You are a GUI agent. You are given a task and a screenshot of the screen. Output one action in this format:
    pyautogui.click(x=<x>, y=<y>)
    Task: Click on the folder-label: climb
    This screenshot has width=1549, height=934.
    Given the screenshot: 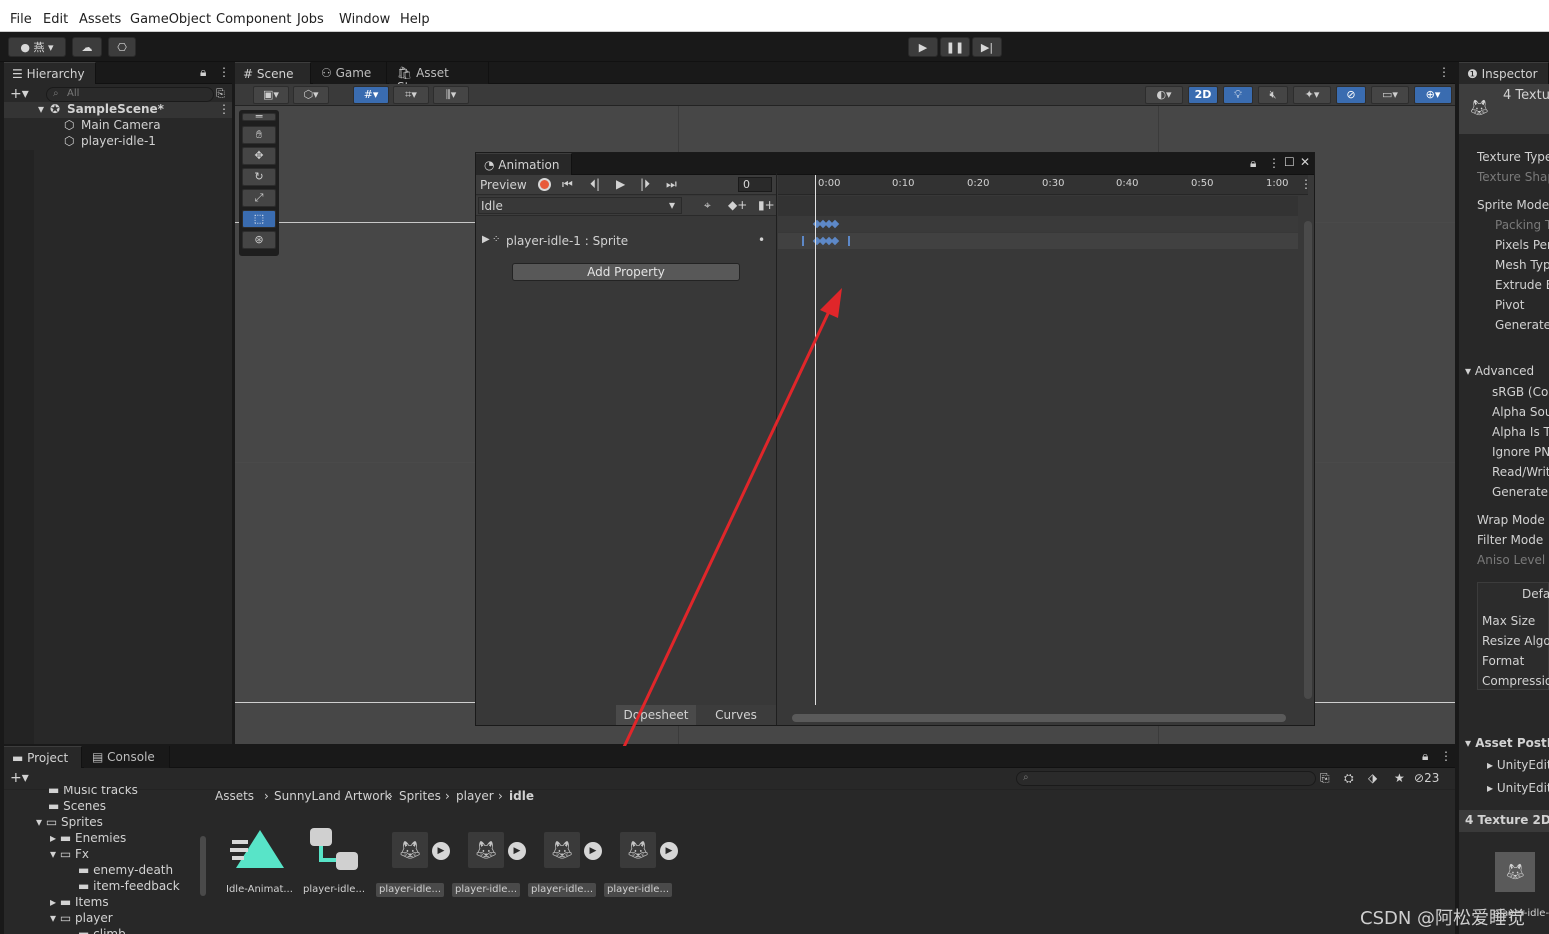 What is the action you would take?
    pyautogui.click(x=109, y=930)
    